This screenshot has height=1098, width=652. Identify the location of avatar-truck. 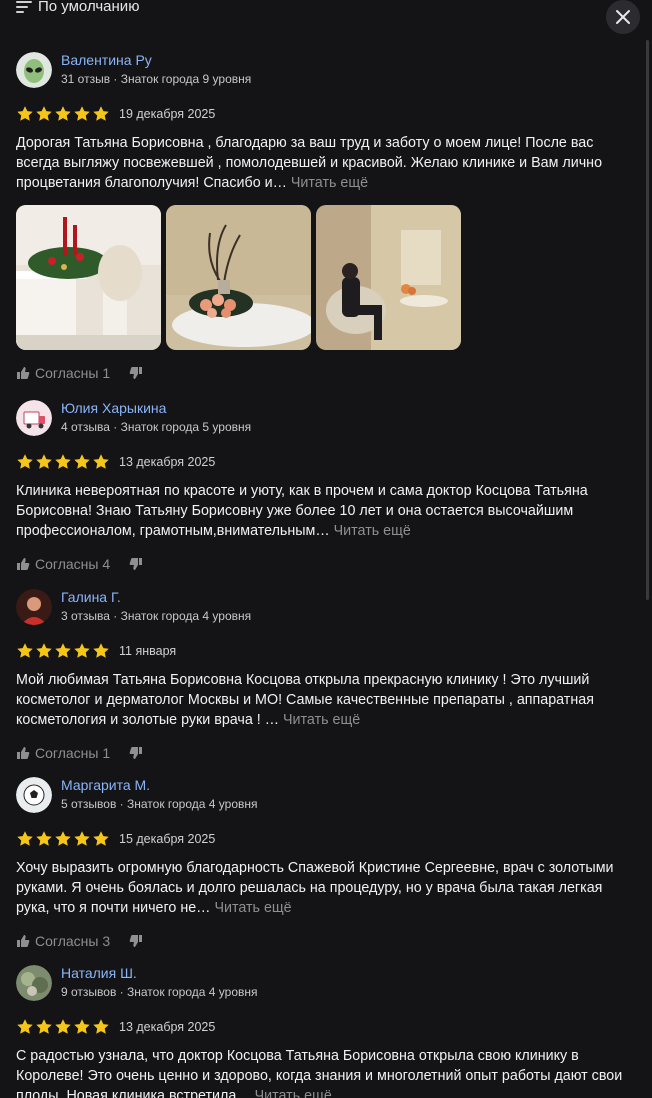
(34, 418).